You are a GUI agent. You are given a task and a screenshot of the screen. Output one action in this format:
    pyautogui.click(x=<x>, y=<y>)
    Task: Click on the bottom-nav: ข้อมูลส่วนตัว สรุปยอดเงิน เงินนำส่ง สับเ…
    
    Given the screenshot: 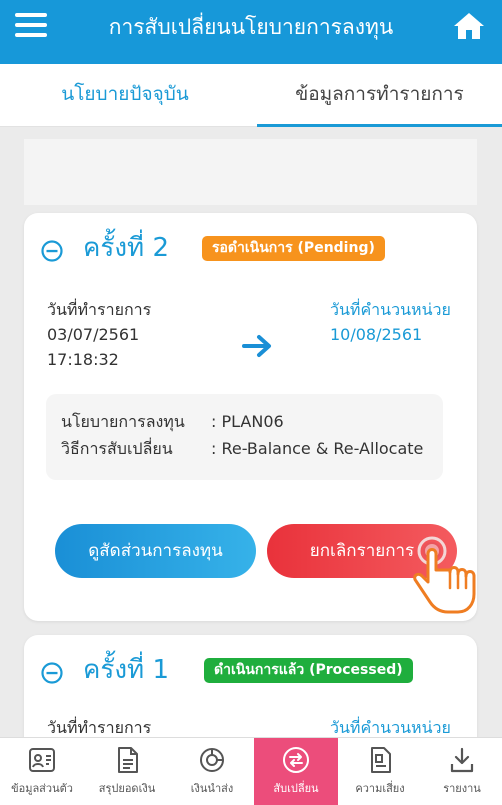 What is the action you would take?
    pyautogui.click(x=251, y=771)
    